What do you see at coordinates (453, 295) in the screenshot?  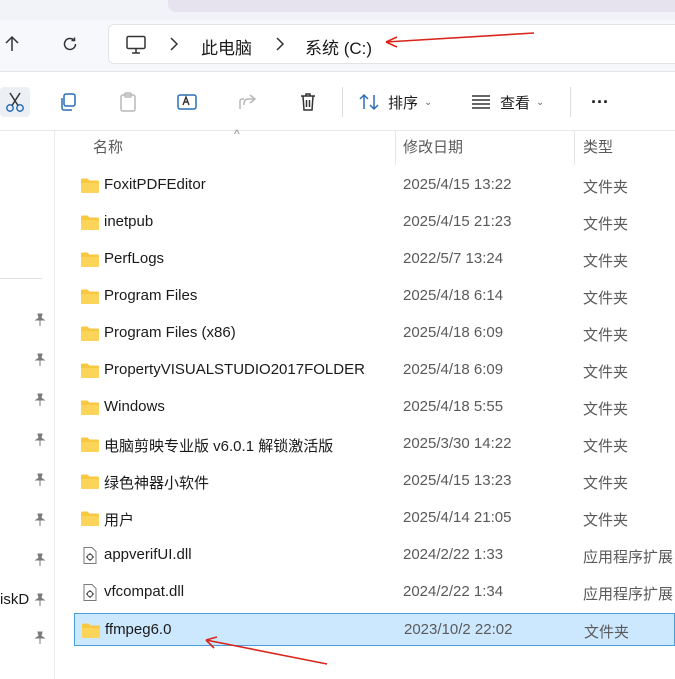 I see `file-modified-date: 2025/4/18 6:14` at bounding box center [453, 295].